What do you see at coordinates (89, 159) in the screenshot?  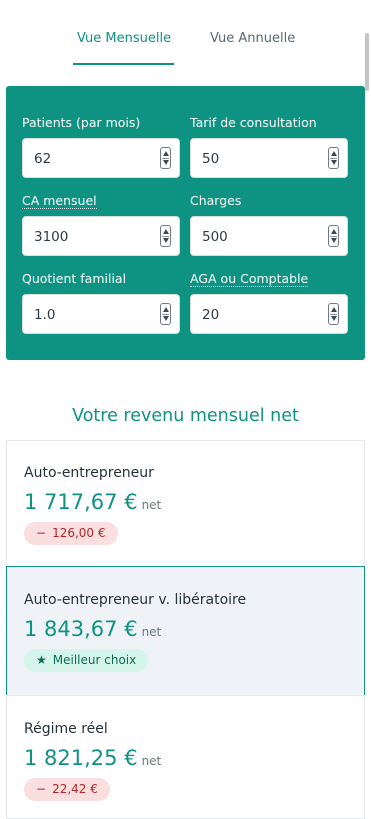 I see `patients-input` at bounding box center [89, 159].